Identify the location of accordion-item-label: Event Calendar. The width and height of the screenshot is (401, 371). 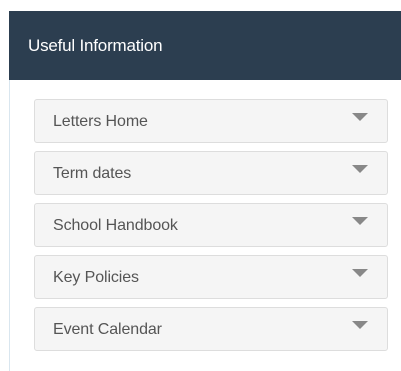
(107, 329).